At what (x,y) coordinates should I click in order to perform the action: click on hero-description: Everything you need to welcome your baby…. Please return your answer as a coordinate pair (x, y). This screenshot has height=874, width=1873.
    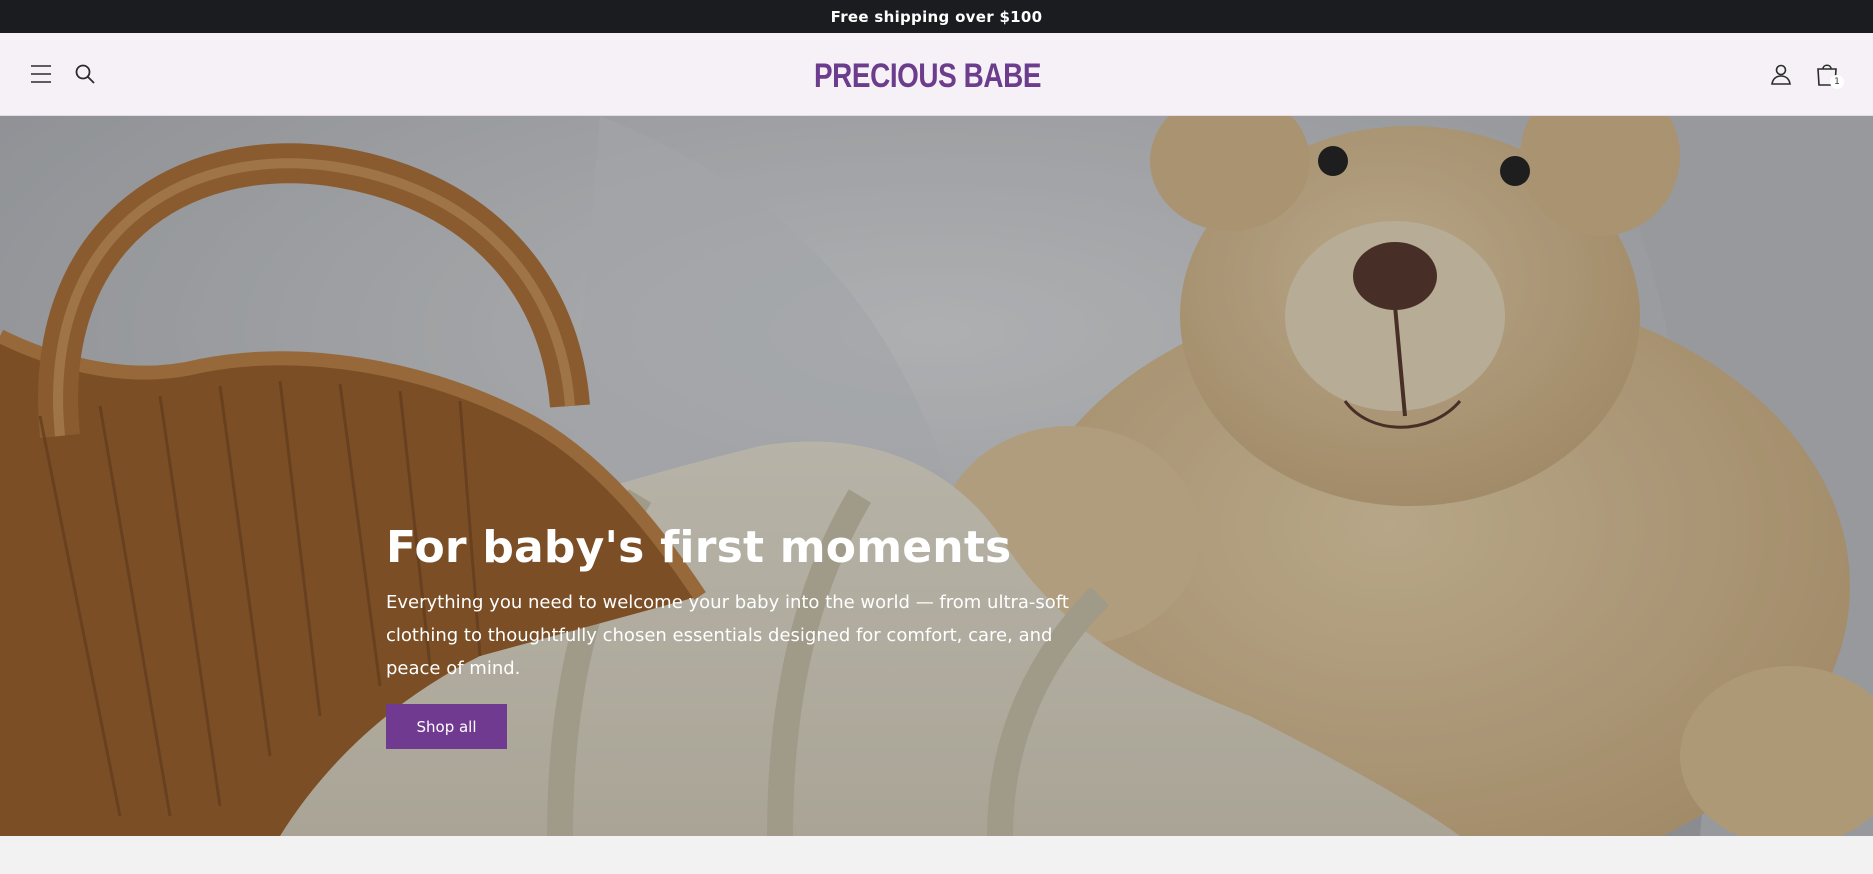
    Looking at the image, I should click on (727, 635).